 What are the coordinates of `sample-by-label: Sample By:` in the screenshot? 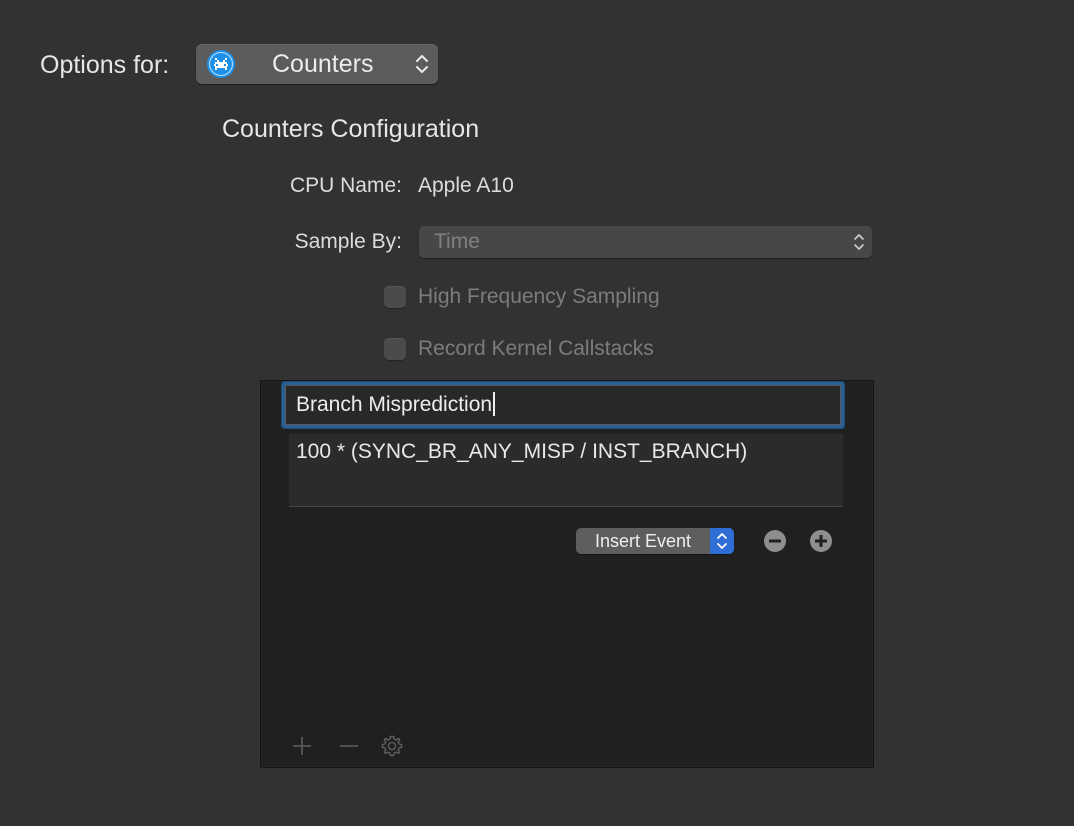 It's located at (348, 241).